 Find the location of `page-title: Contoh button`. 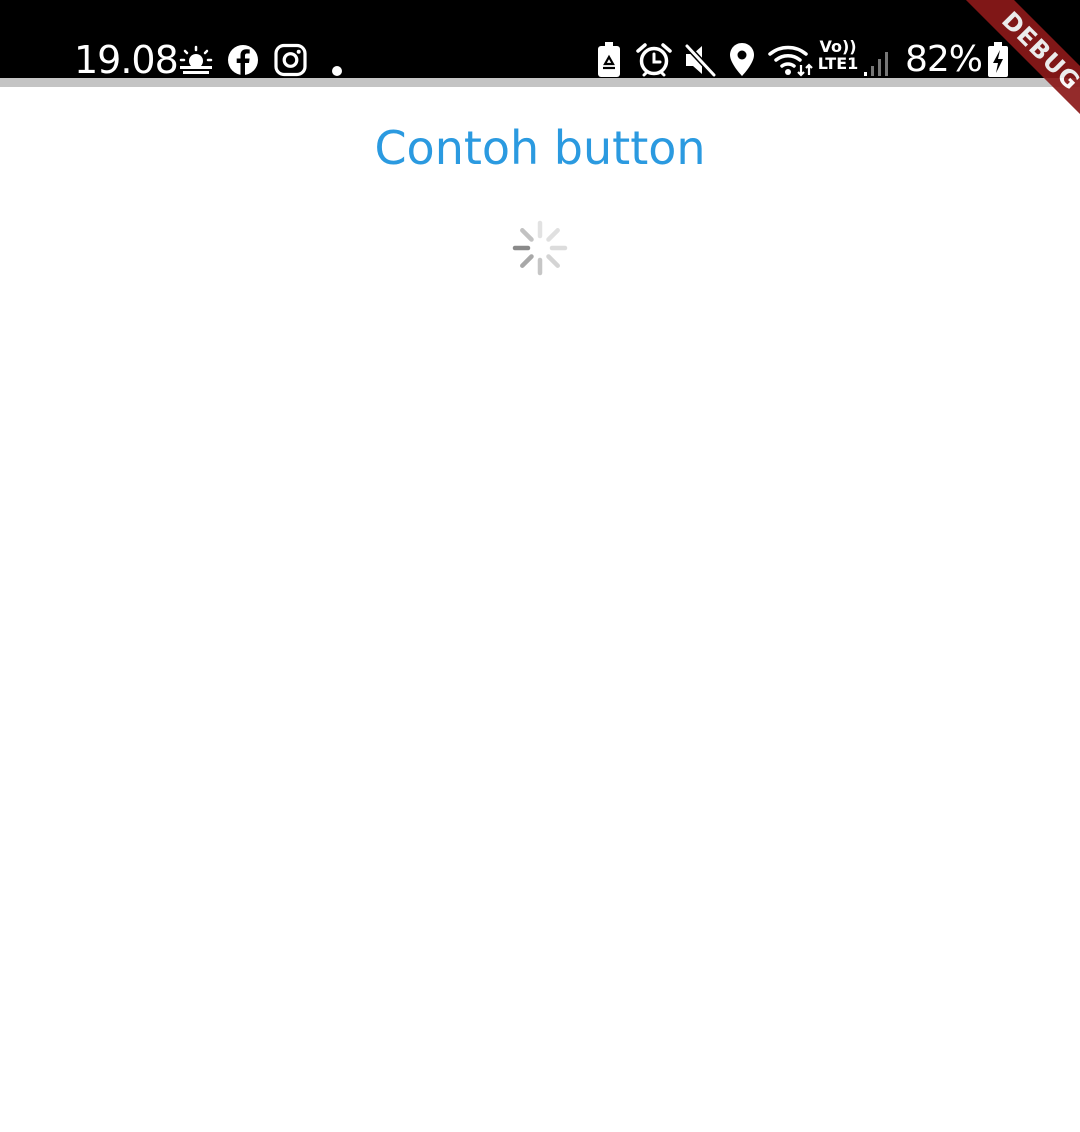

page-title: Contoh button is located at coordinates (540, 148).